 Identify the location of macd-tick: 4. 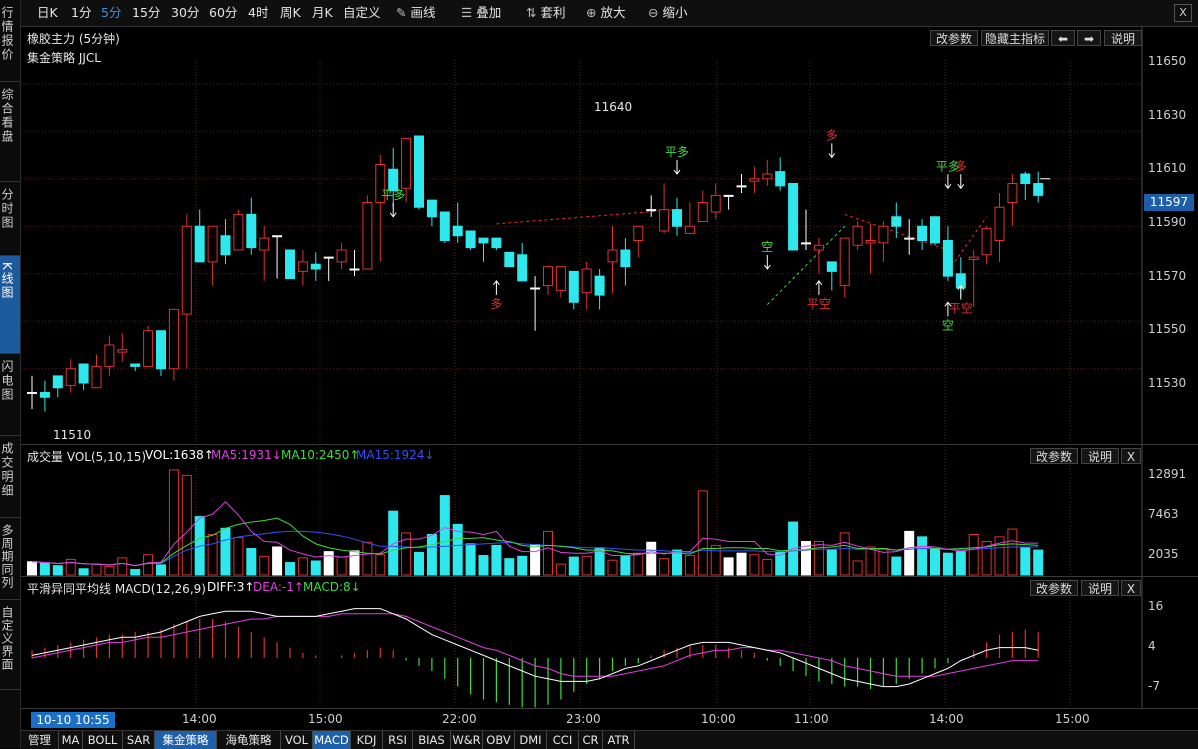
(1152, 646).